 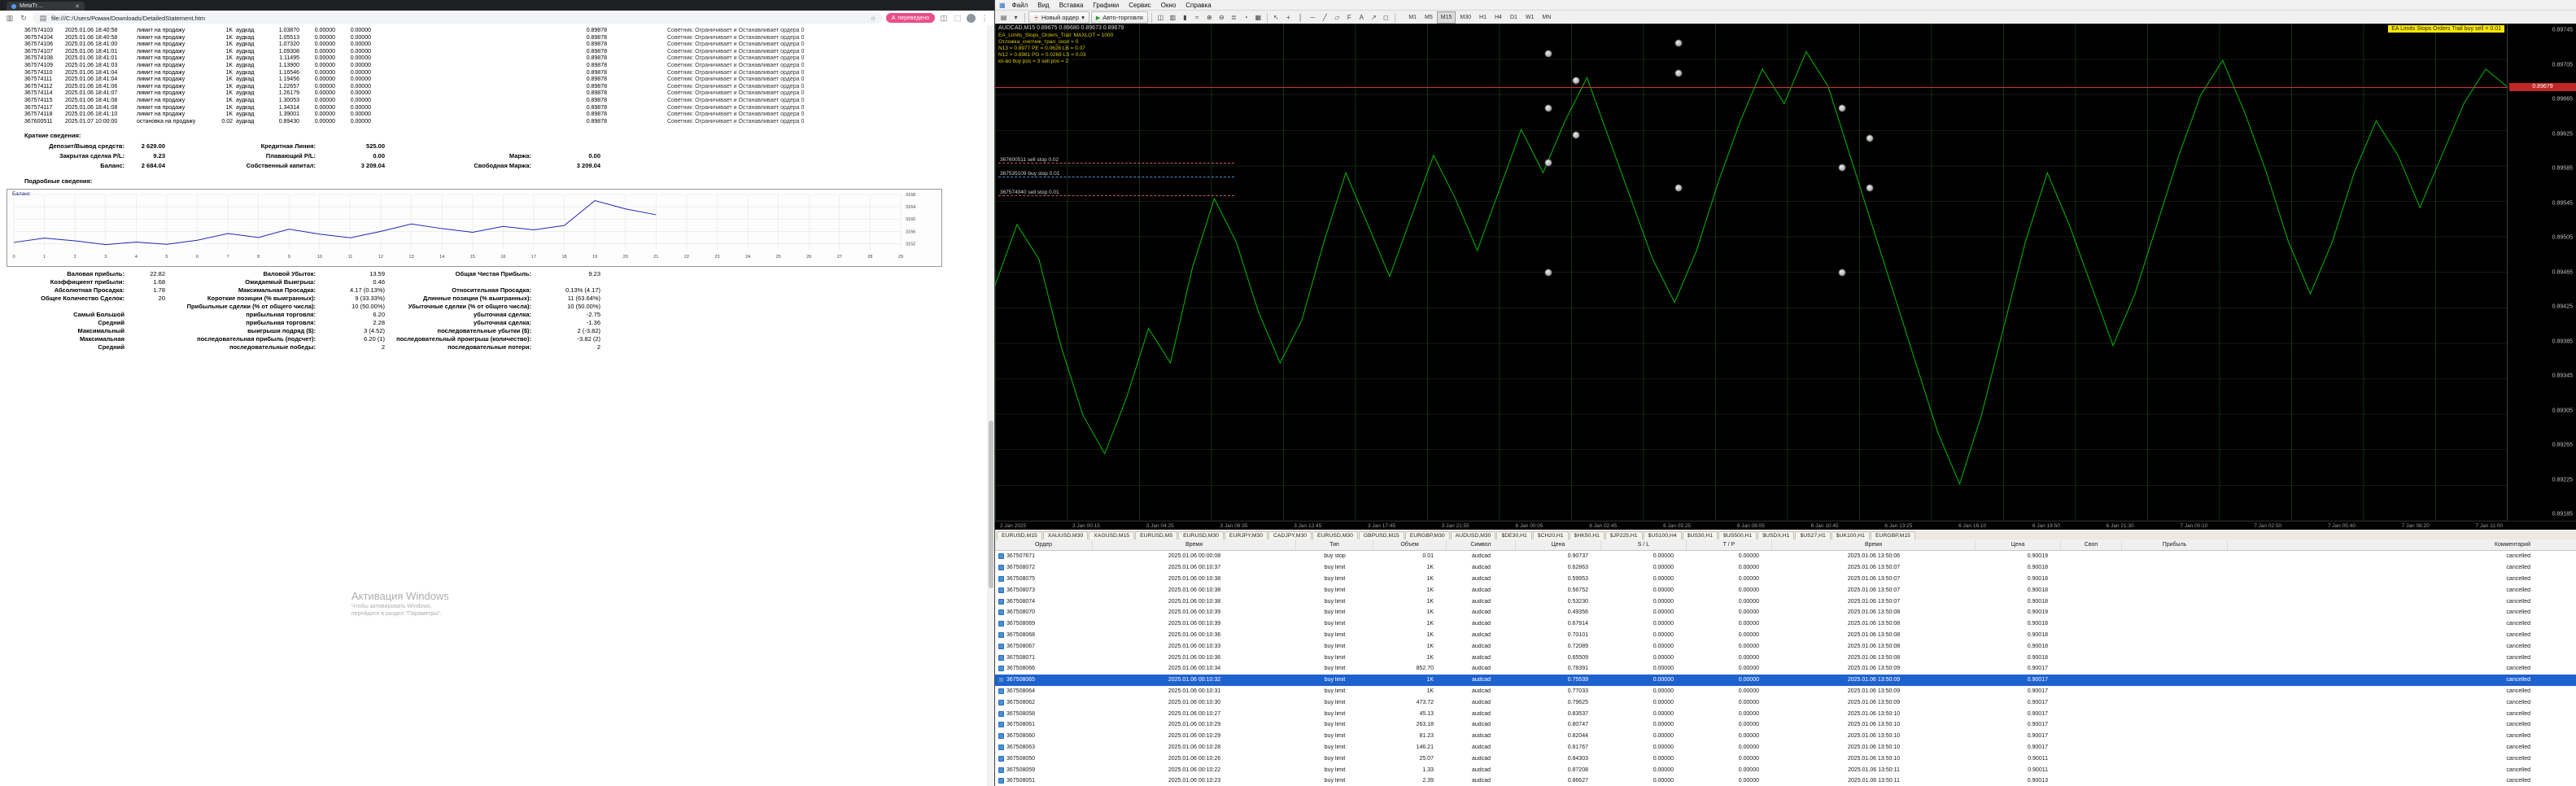 I want to click on periods-icon: ◔, so click(x=1245, y=17).